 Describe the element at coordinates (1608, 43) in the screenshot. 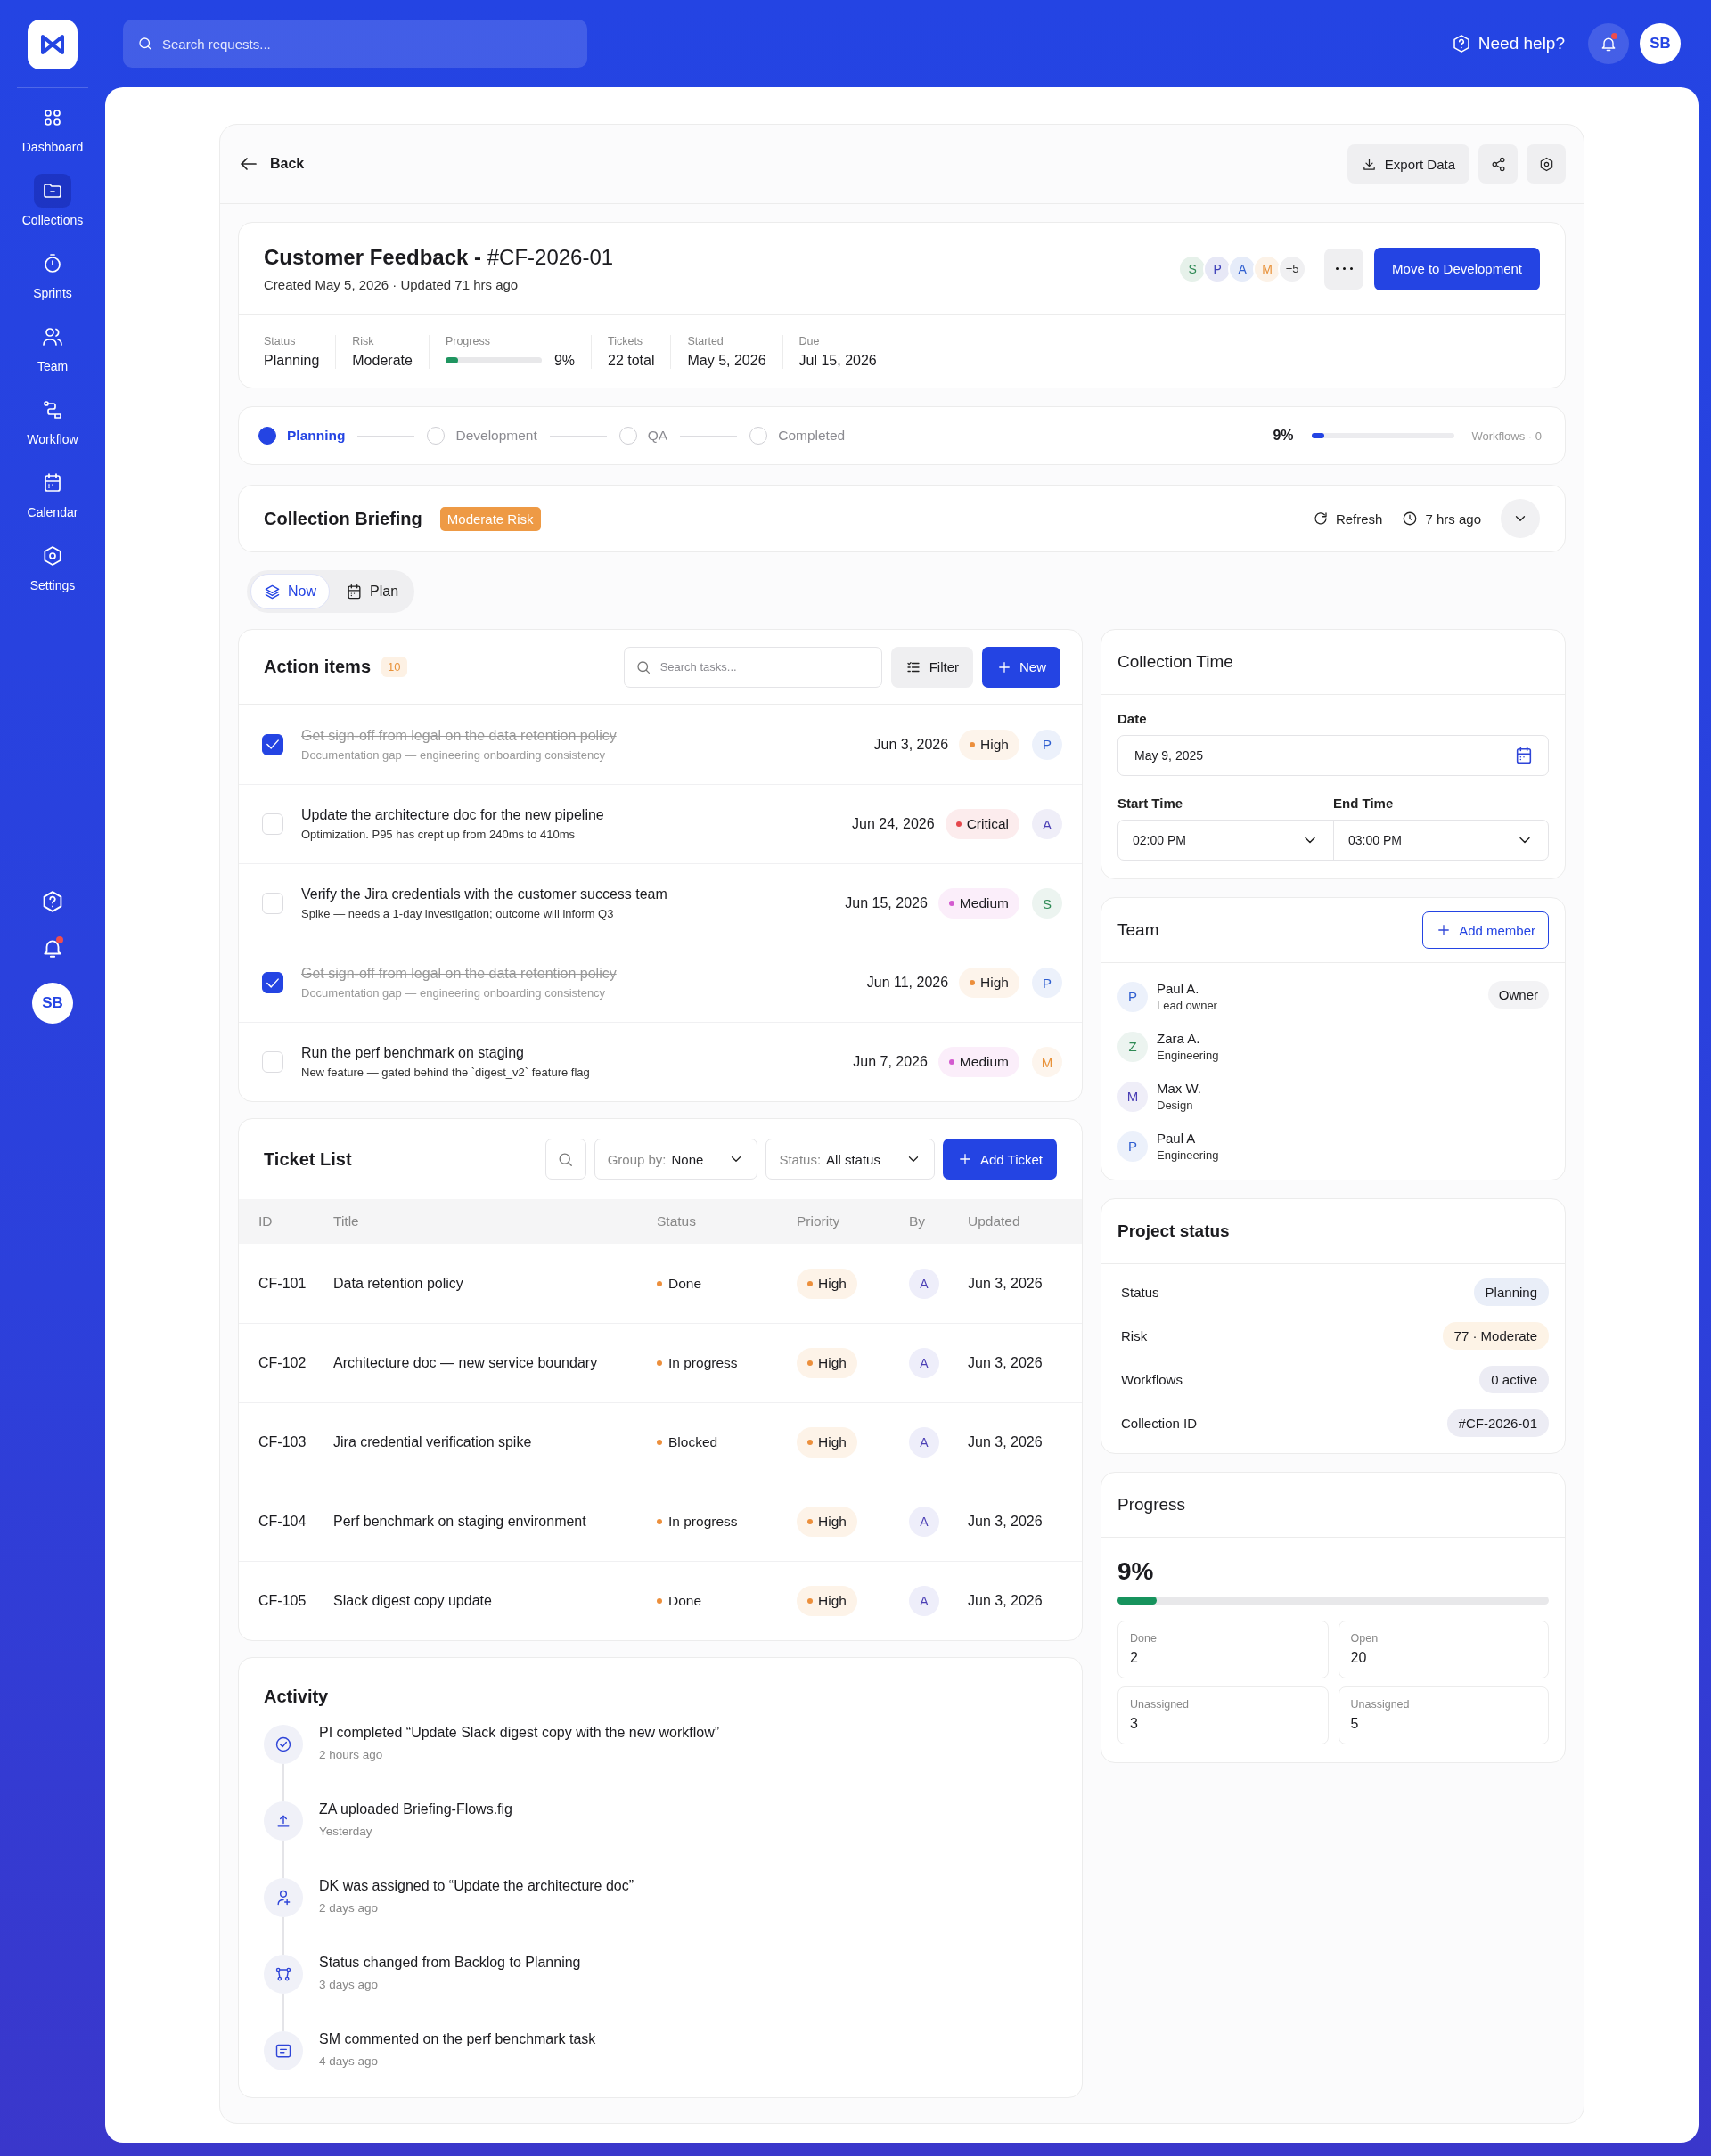

I see `notifications-button` at that location.